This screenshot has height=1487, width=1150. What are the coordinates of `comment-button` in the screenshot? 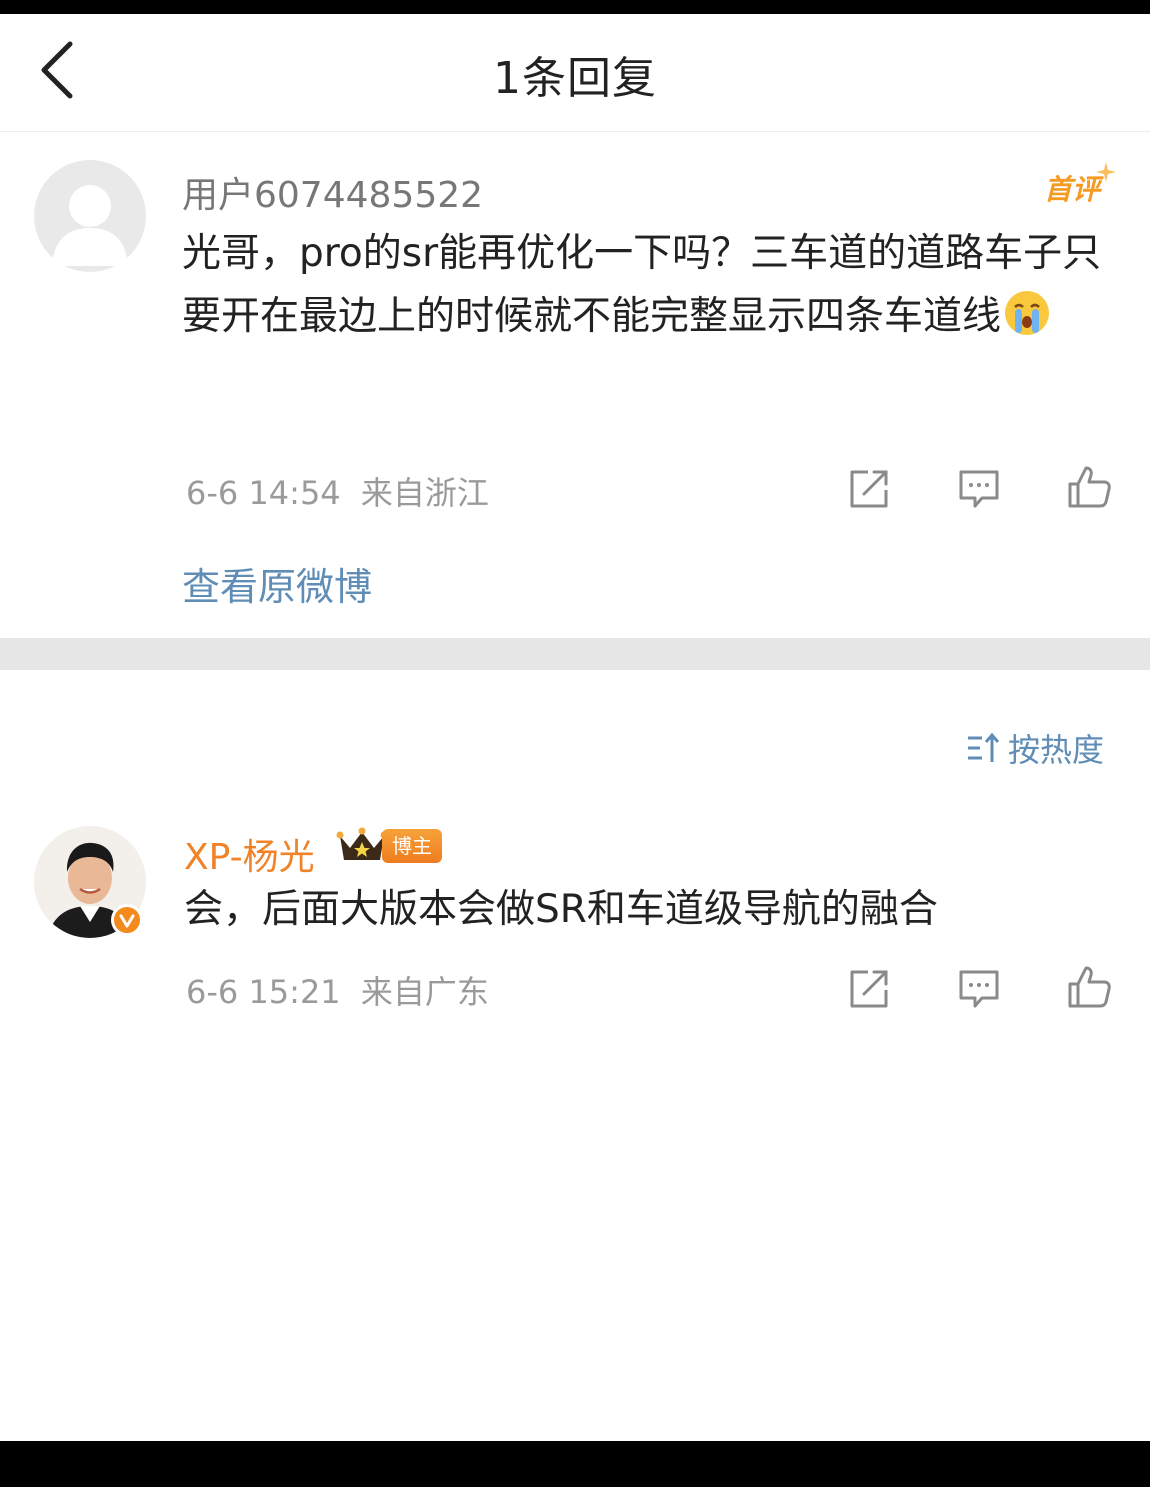 It's located at (979, 489).